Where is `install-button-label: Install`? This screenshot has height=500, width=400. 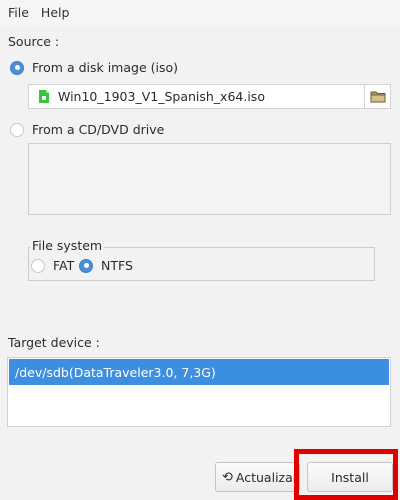
install-button-label: Install is located at coordinates (350, 477).